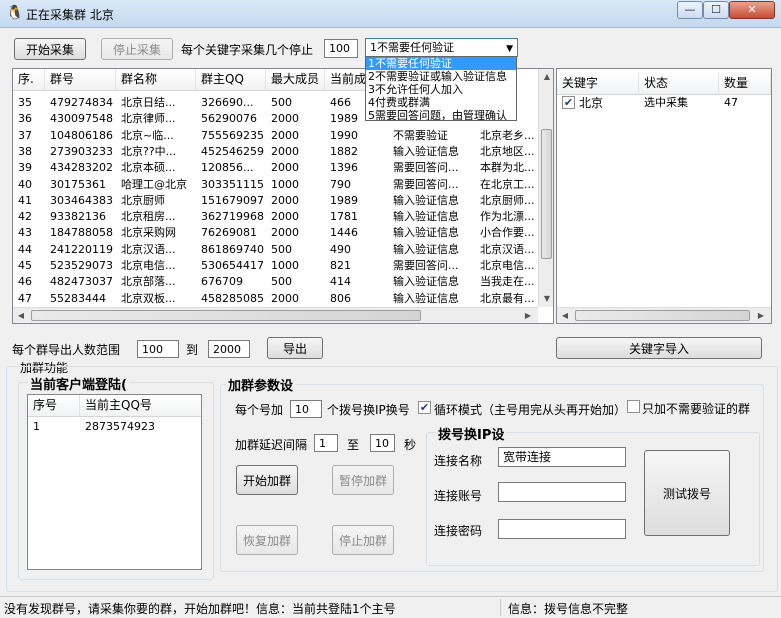 The height and width of the screenshot is (618, 781). What do you see at coordinates (363, 480) in the screenshot?
I see `pause-add-group-button: 暂停加群` at bounding box center [363, 480].